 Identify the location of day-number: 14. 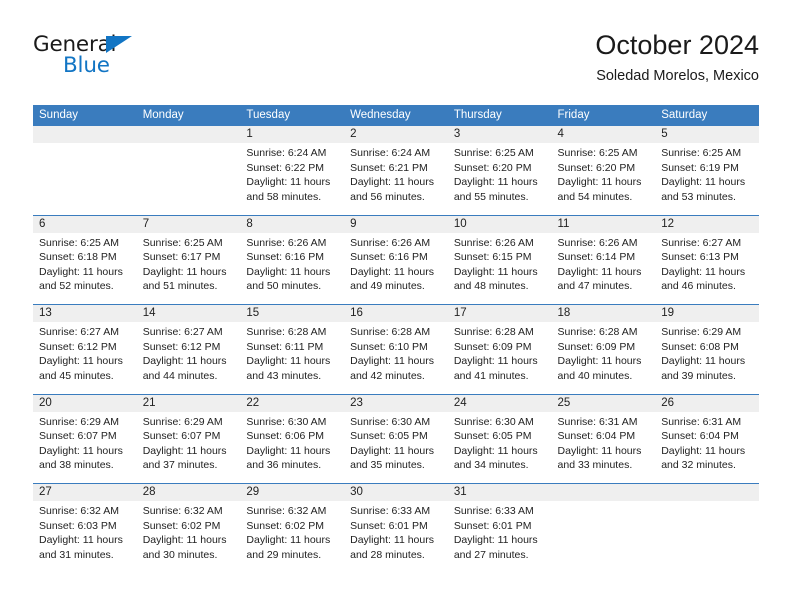
(188, 313).